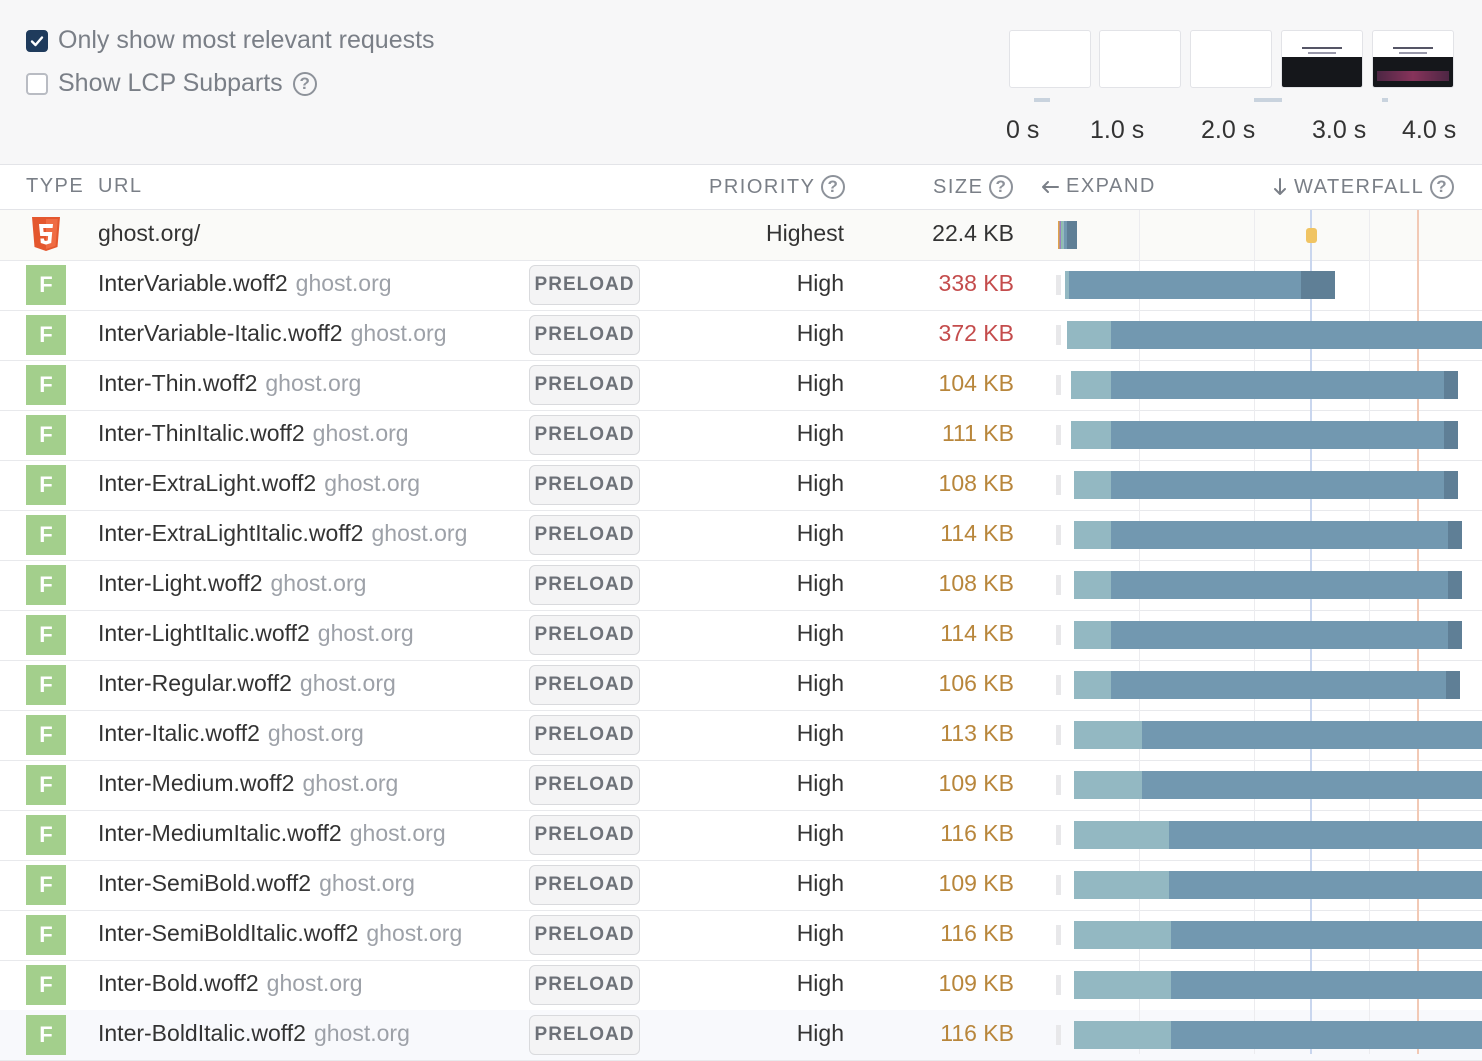 The image size is (1482, 1061). Describe the element at coordinates (1429, 130) in the screenshot. I see `timeline-tick: 4.0 s` at that location.